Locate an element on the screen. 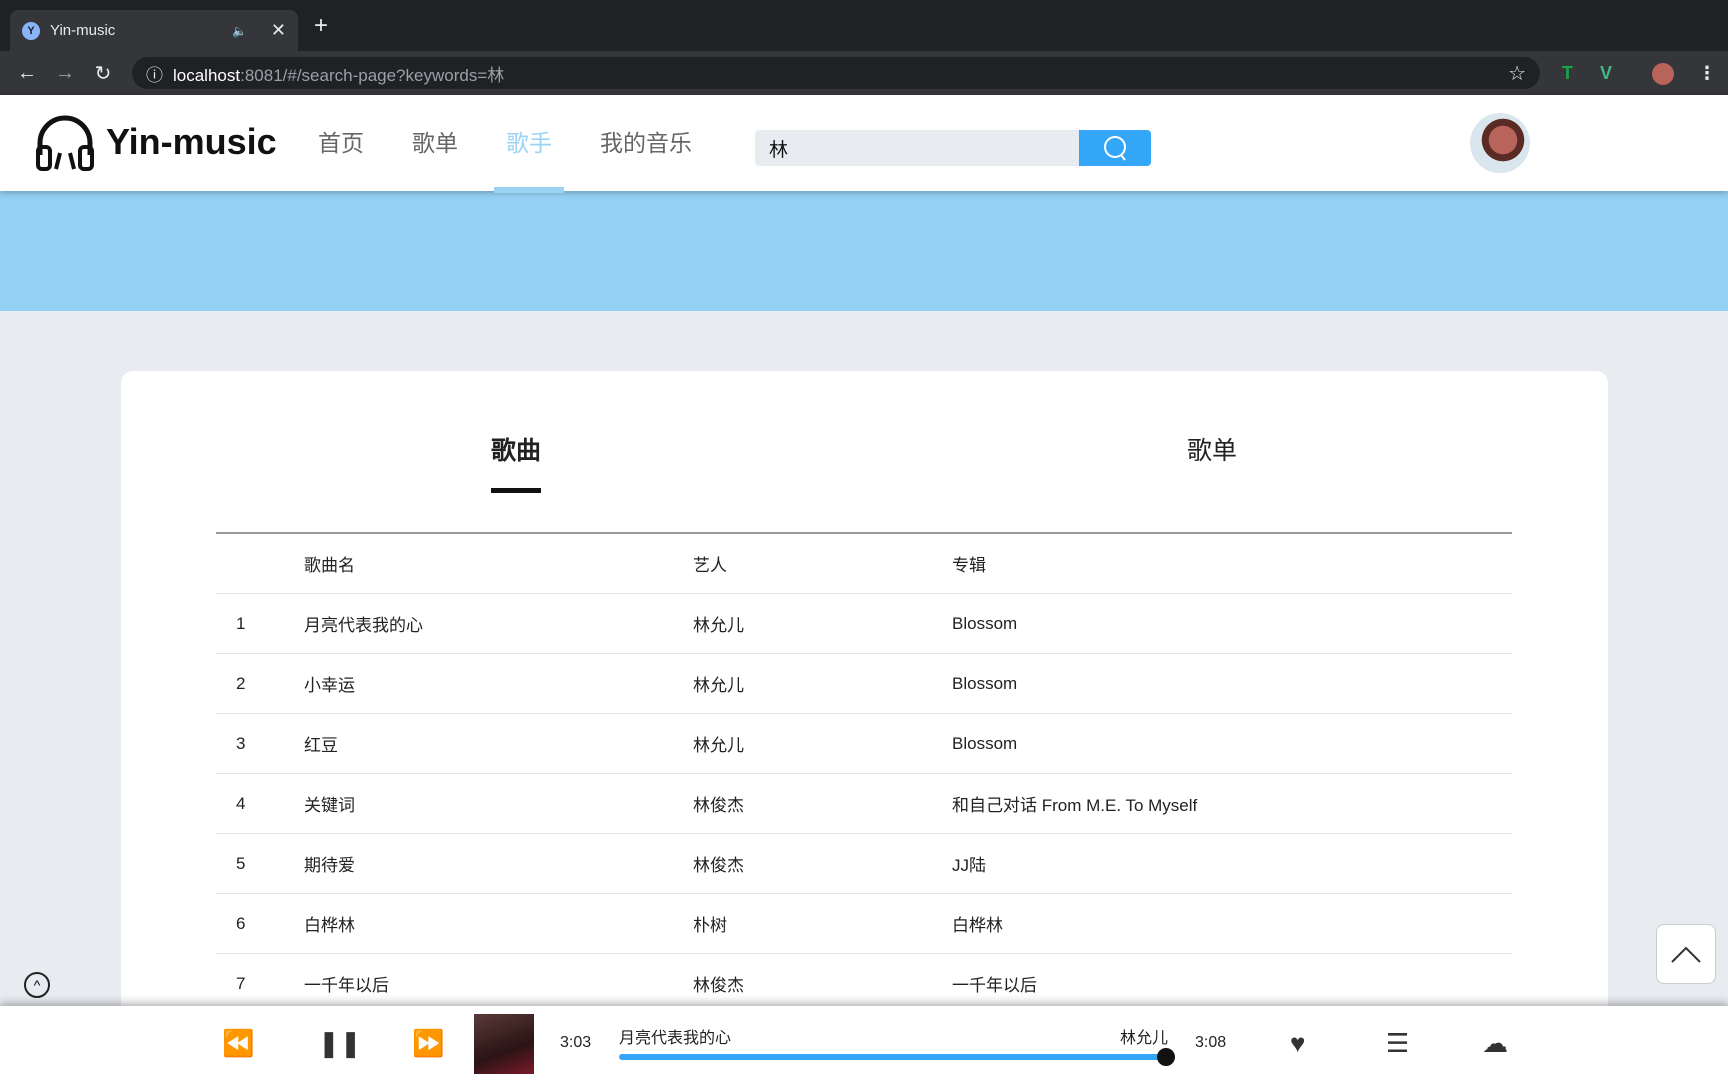 The height and width of the screenshot is (1080, 1728). table-header-row: 歌曲名 艺人 专辑 is located at coordinates (864, 564).